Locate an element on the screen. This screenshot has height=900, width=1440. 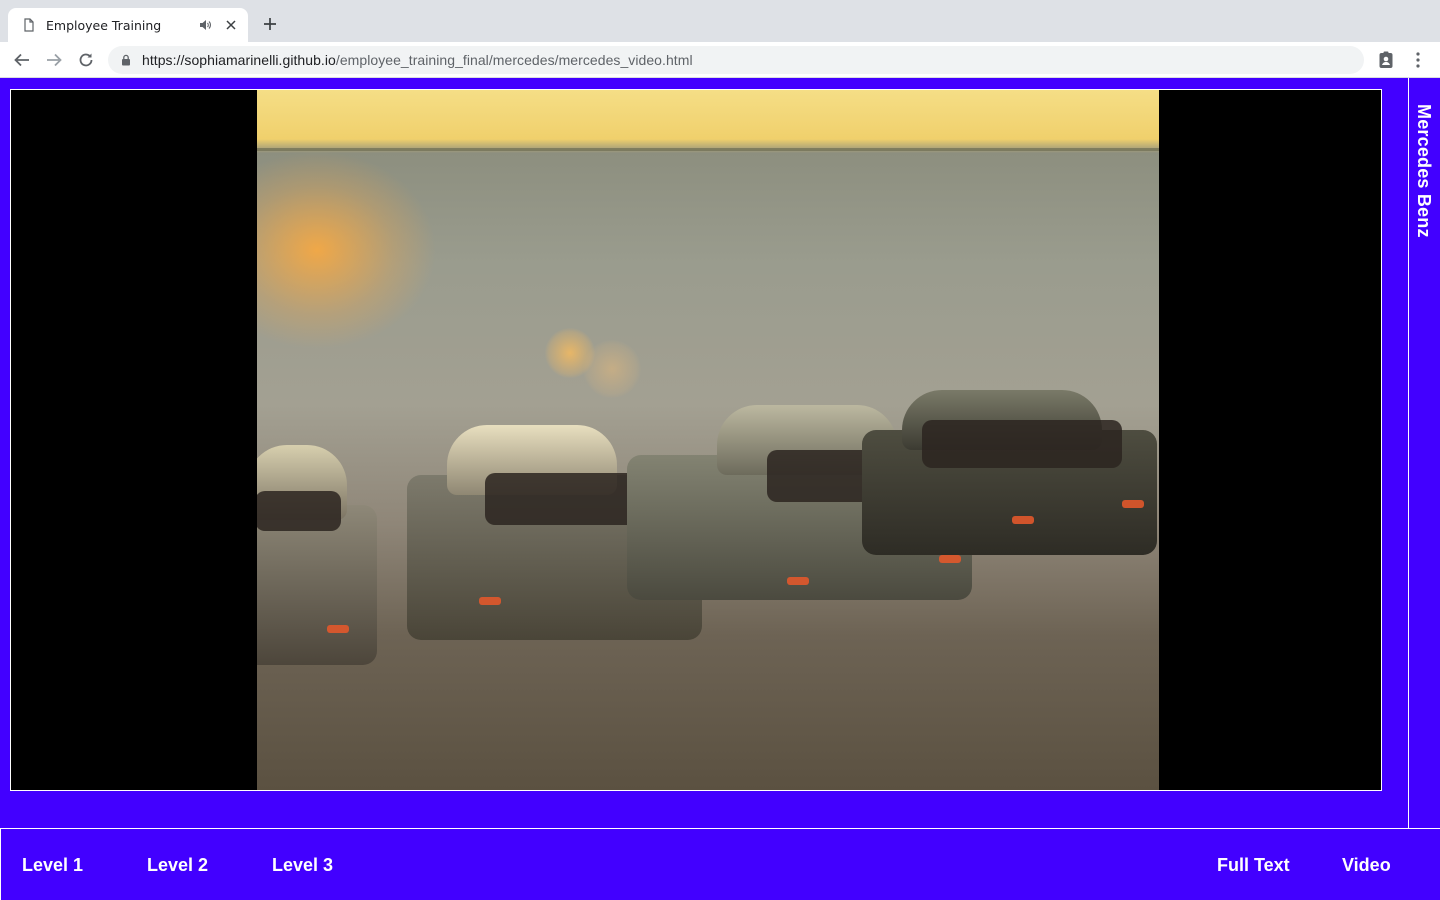
browser-tab: Employee Training is located at coordinates (128, 25).